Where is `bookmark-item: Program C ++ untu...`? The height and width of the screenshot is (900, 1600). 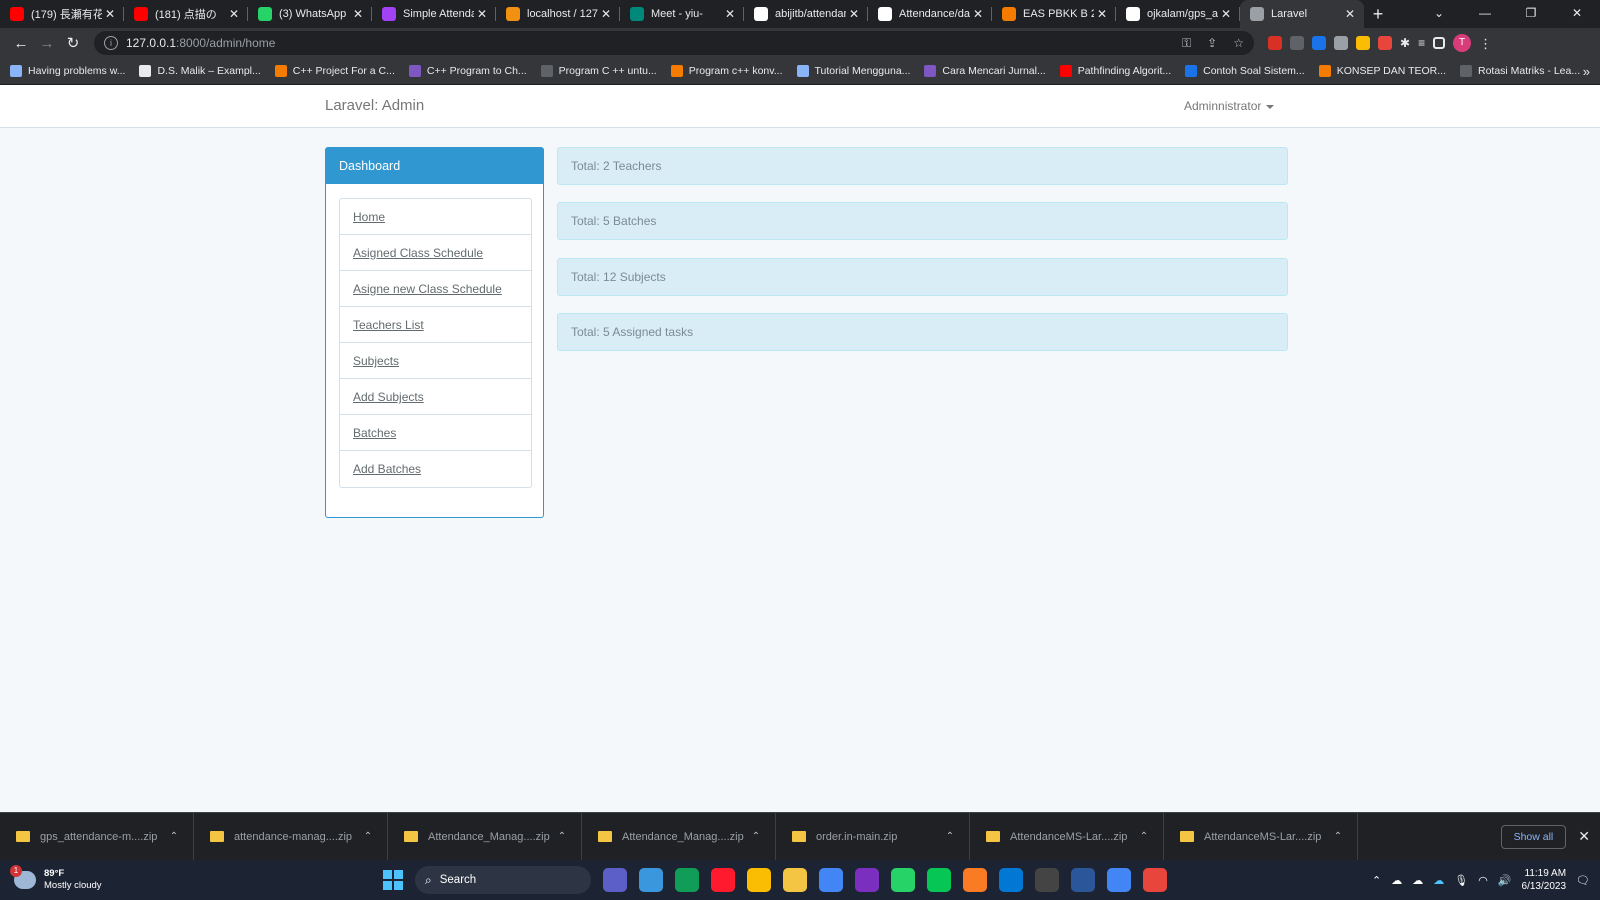 bookmark-item: Program C ++ untu... is located at coordinates (598, 71).